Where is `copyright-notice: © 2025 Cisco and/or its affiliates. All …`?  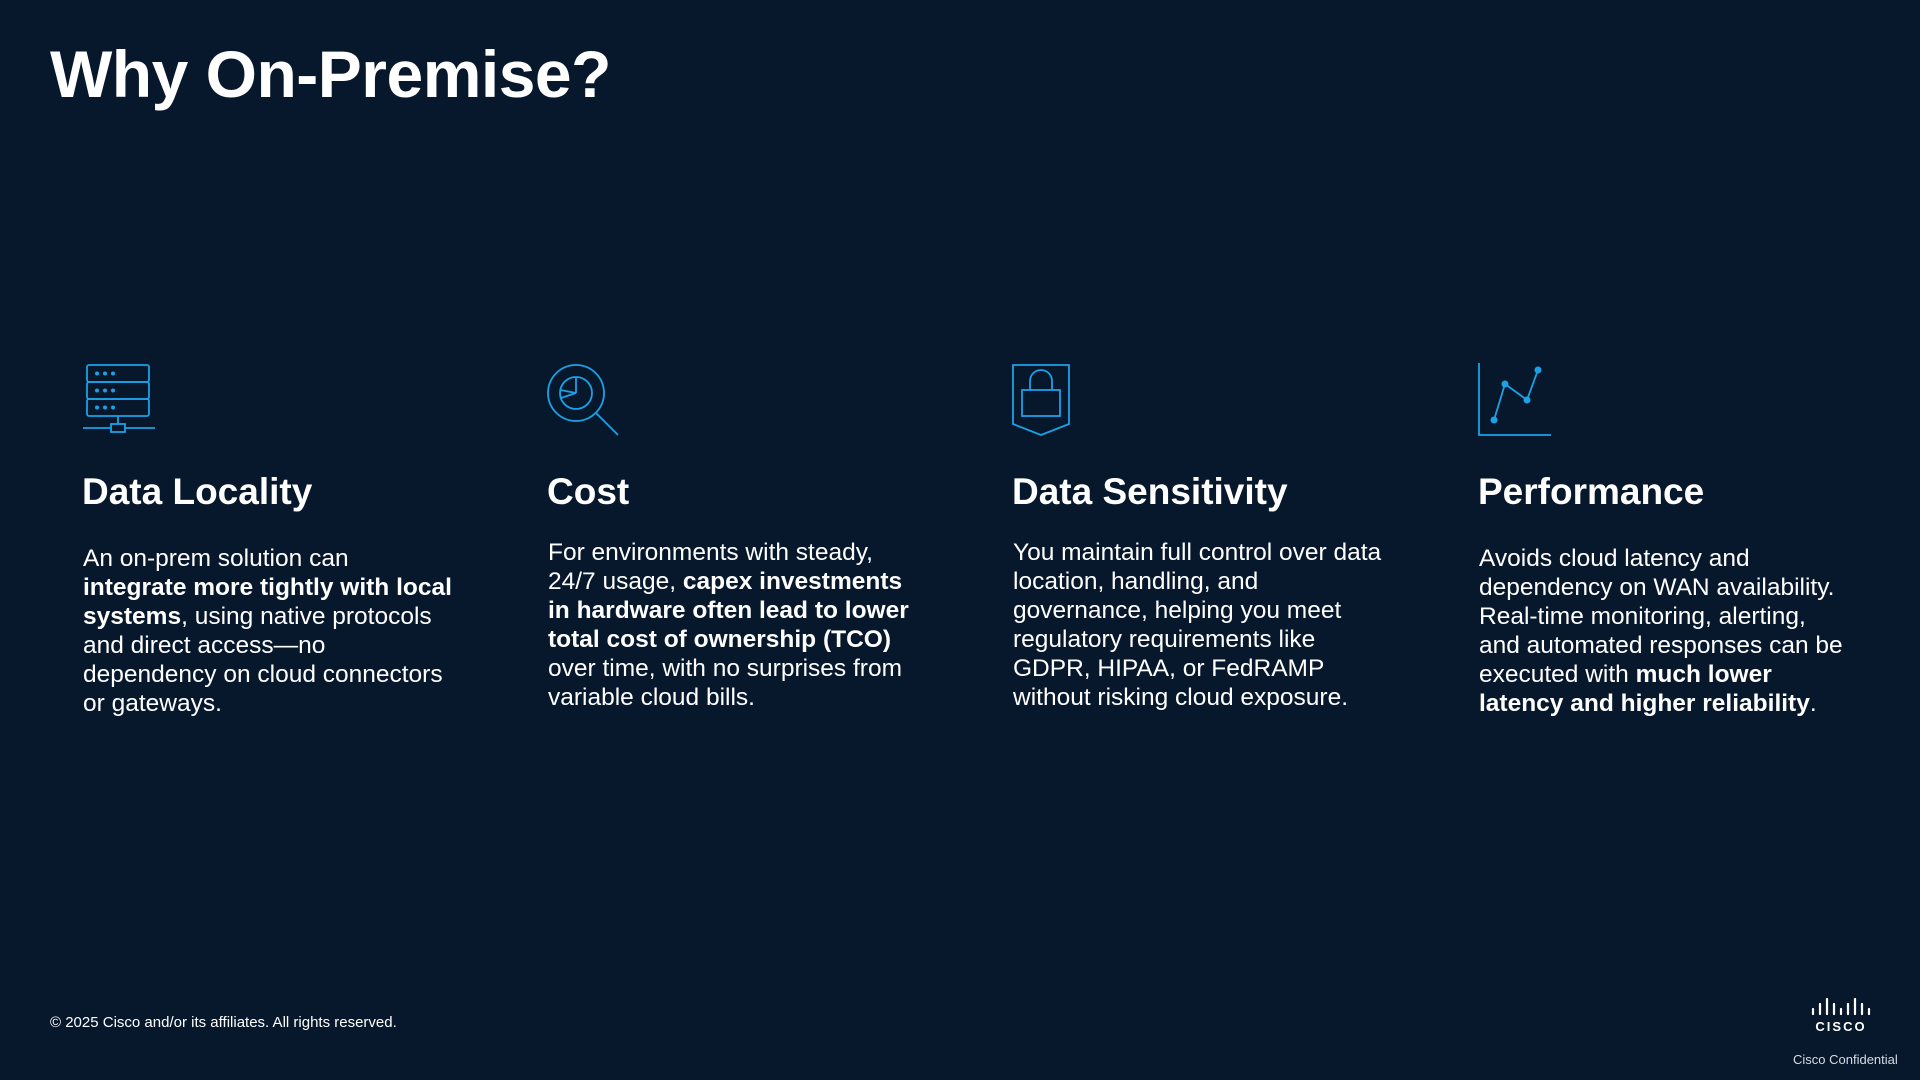 copyright-notice: © 2025 Cisco and/or its affiliates. All … is located at coordinates (223, 1022).